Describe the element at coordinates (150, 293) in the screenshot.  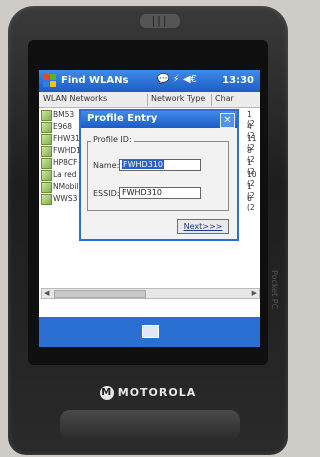
I see `horizontal-scrollbar: ◀ ▶` at that location.